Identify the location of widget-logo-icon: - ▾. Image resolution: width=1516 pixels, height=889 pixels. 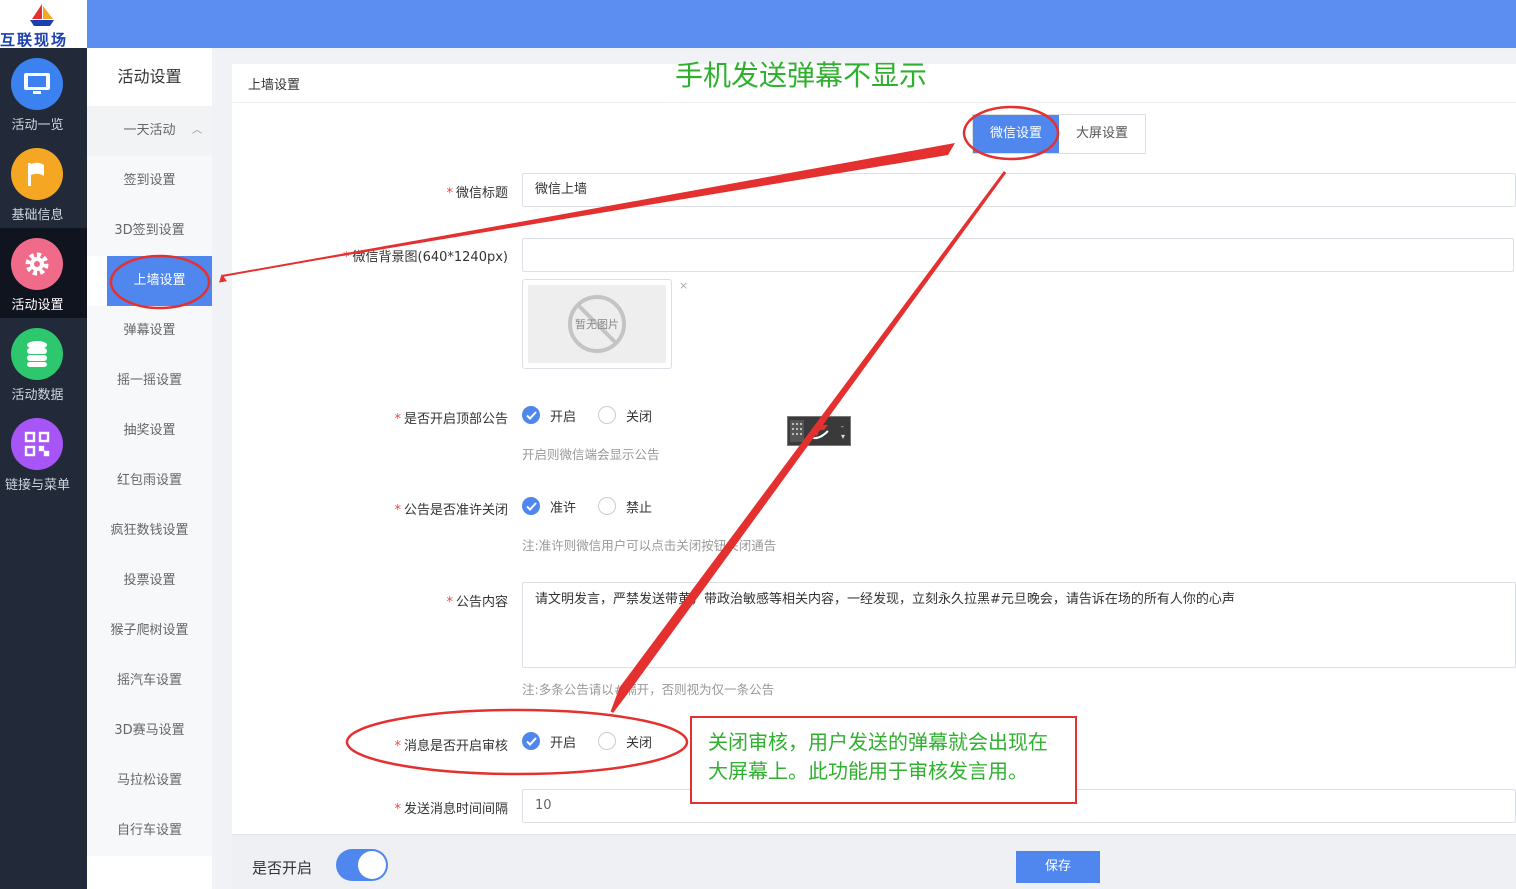
(817, 431).